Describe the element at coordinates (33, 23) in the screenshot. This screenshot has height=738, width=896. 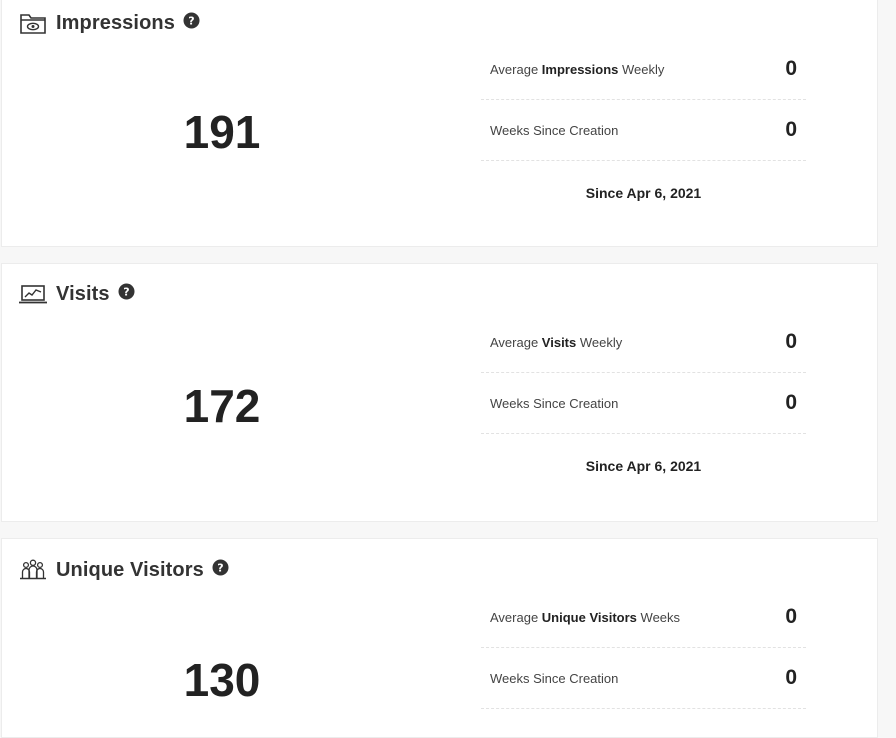
I see `folder-eye-icon` at that location.